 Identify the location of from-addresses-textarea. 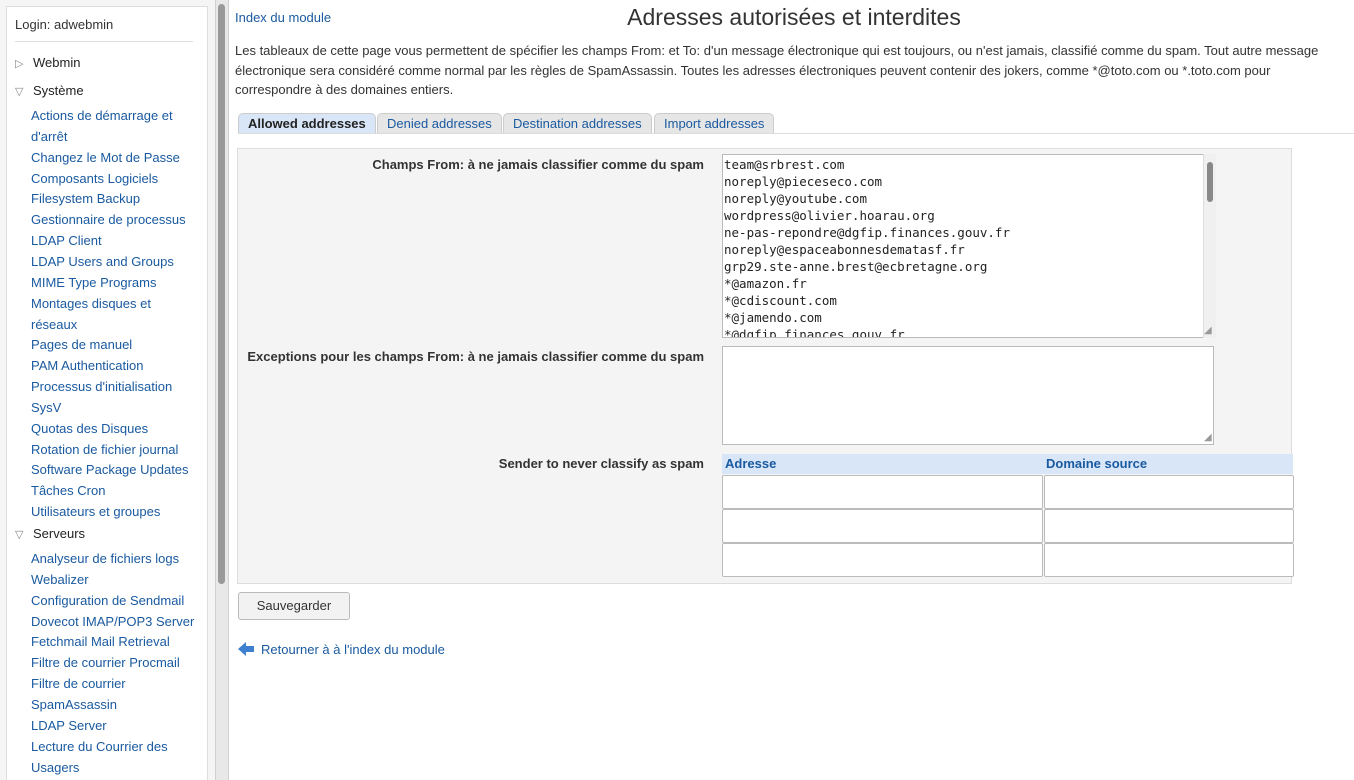
(968, 246).